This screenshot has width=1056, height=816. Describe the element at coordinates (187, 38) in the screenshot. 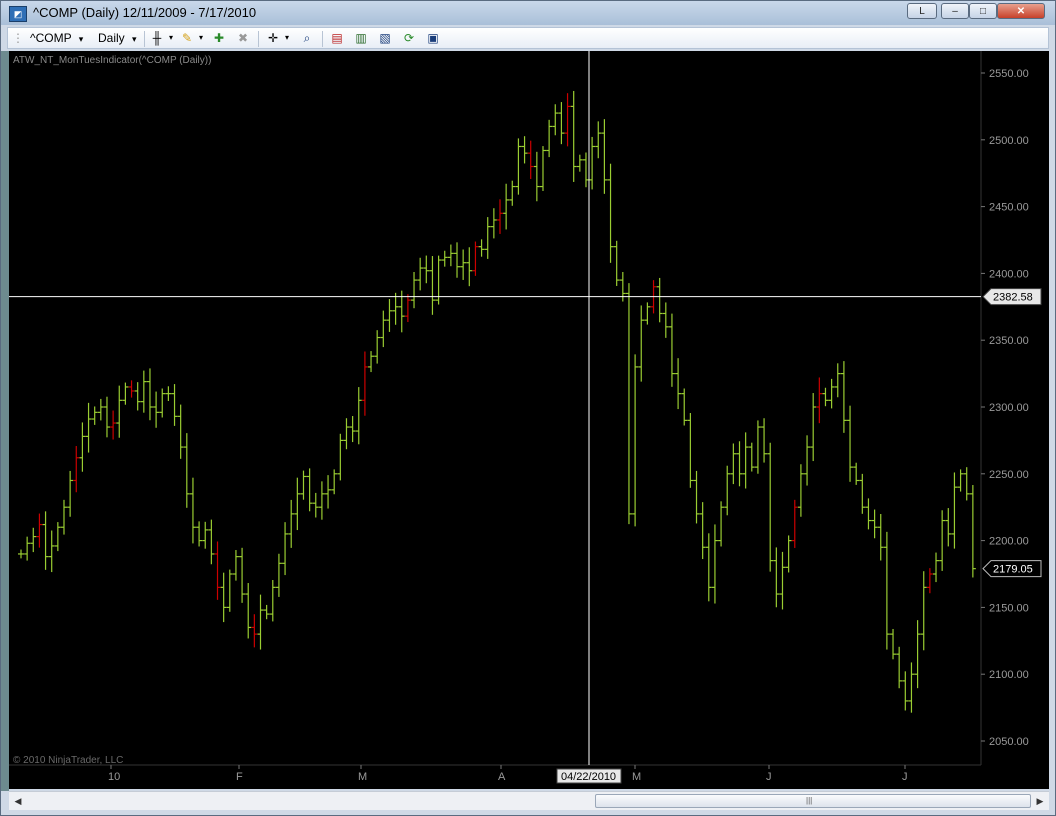

I see `drawing-tool-icon: ✎` at that location.